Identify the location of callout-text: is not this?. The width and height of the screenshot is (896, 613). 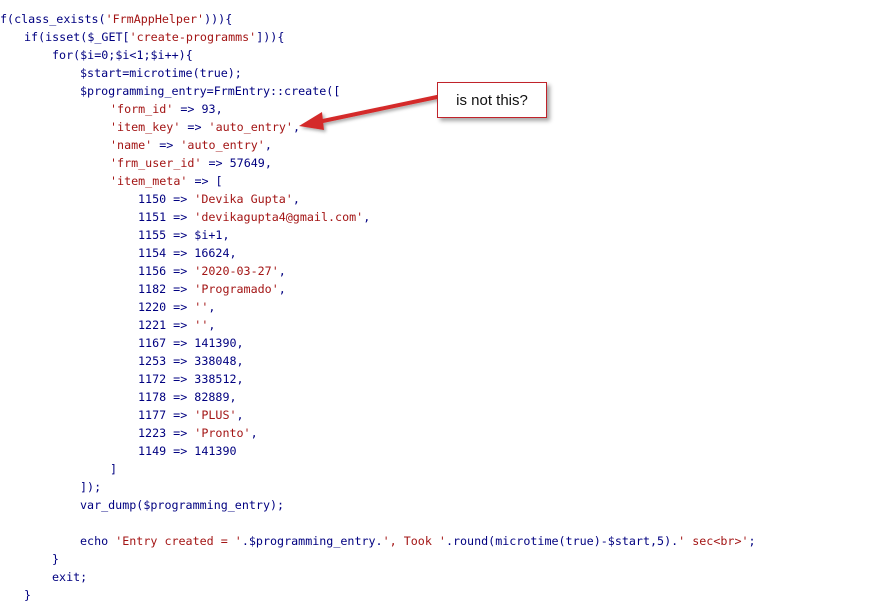
(492, 100).